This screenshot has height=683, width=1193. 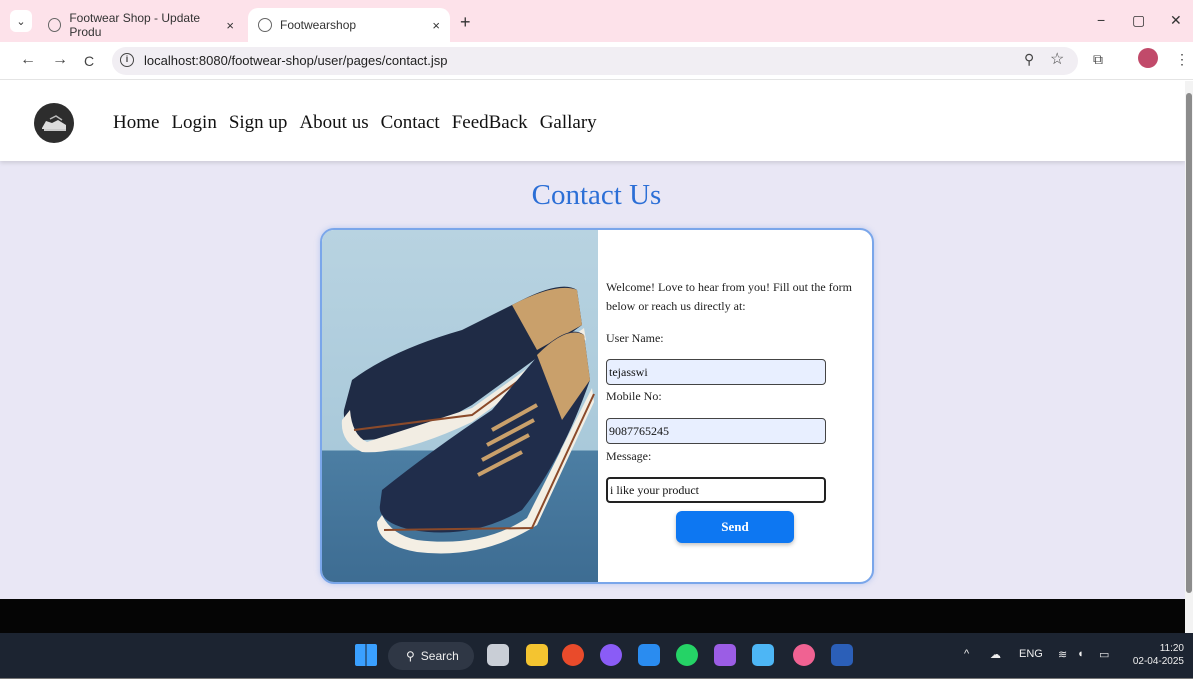 I want to click on date: 02-04-2025, so click(x=1158, y=661).